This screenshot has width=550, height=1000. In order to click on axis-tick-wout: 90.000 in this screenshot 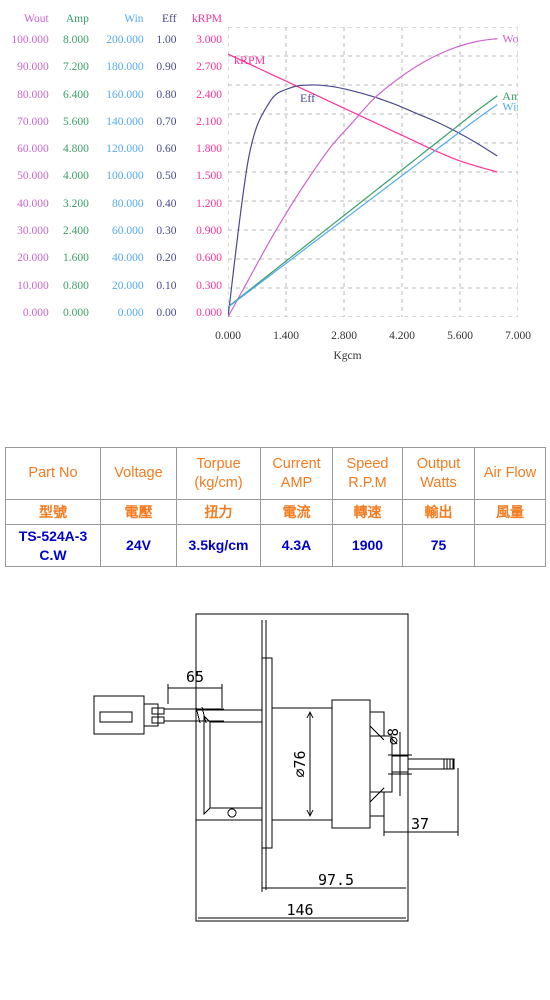, I will do `click(33, 67)`.